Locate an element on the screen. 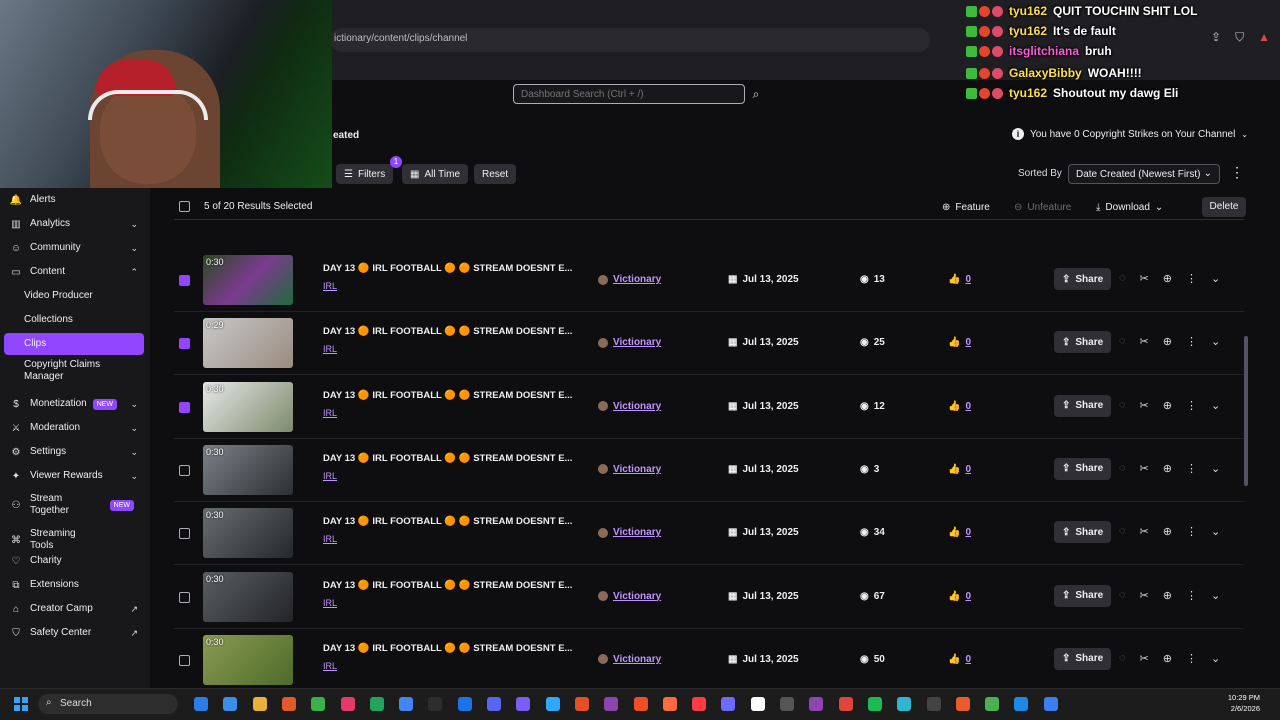  steam-icon is located at coordinates (1021, 704).